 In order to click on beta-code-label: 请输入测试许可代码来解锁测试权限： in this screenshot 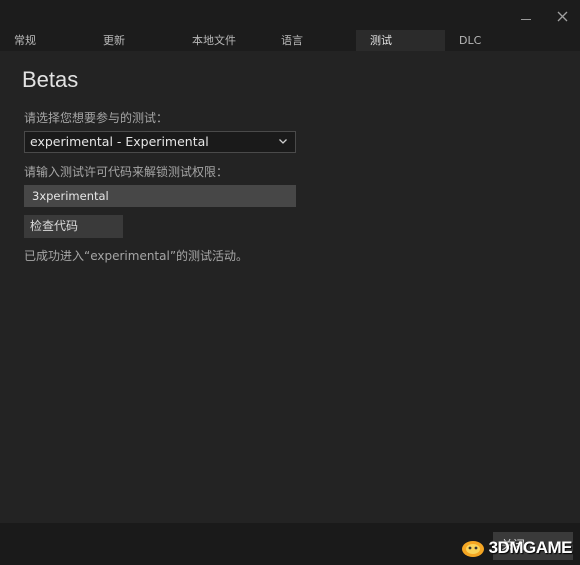, I will do `click(126, 172)`.